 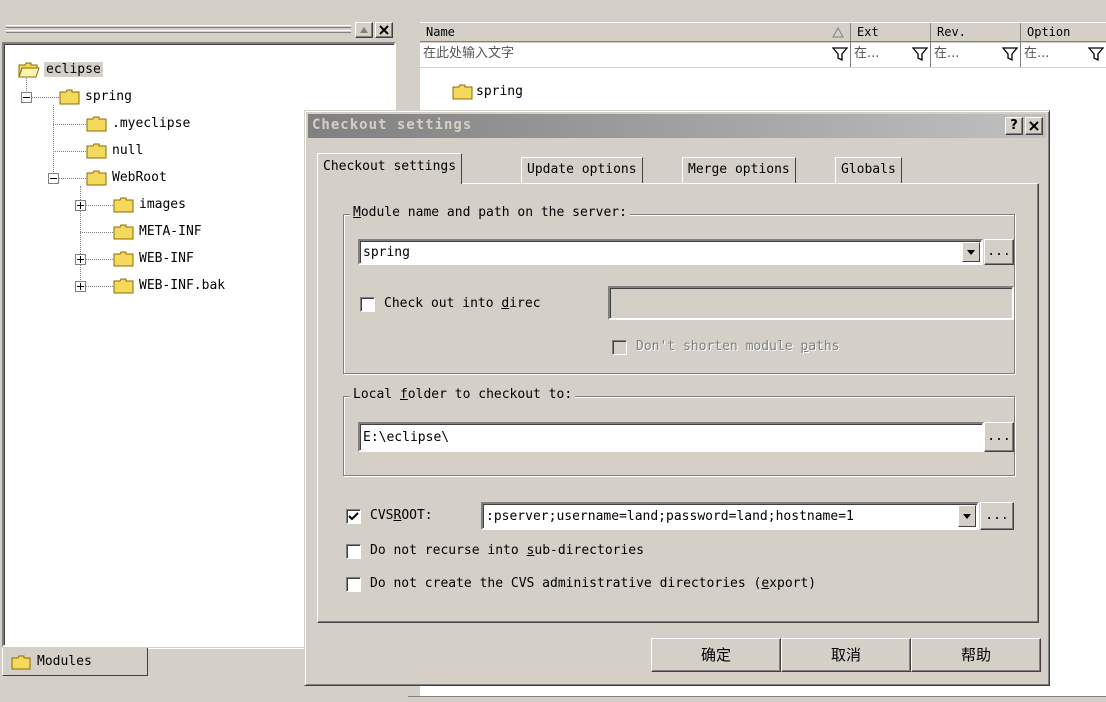 I want to click on tree-node-label: .myeclipse, so click(x=151, y=123).